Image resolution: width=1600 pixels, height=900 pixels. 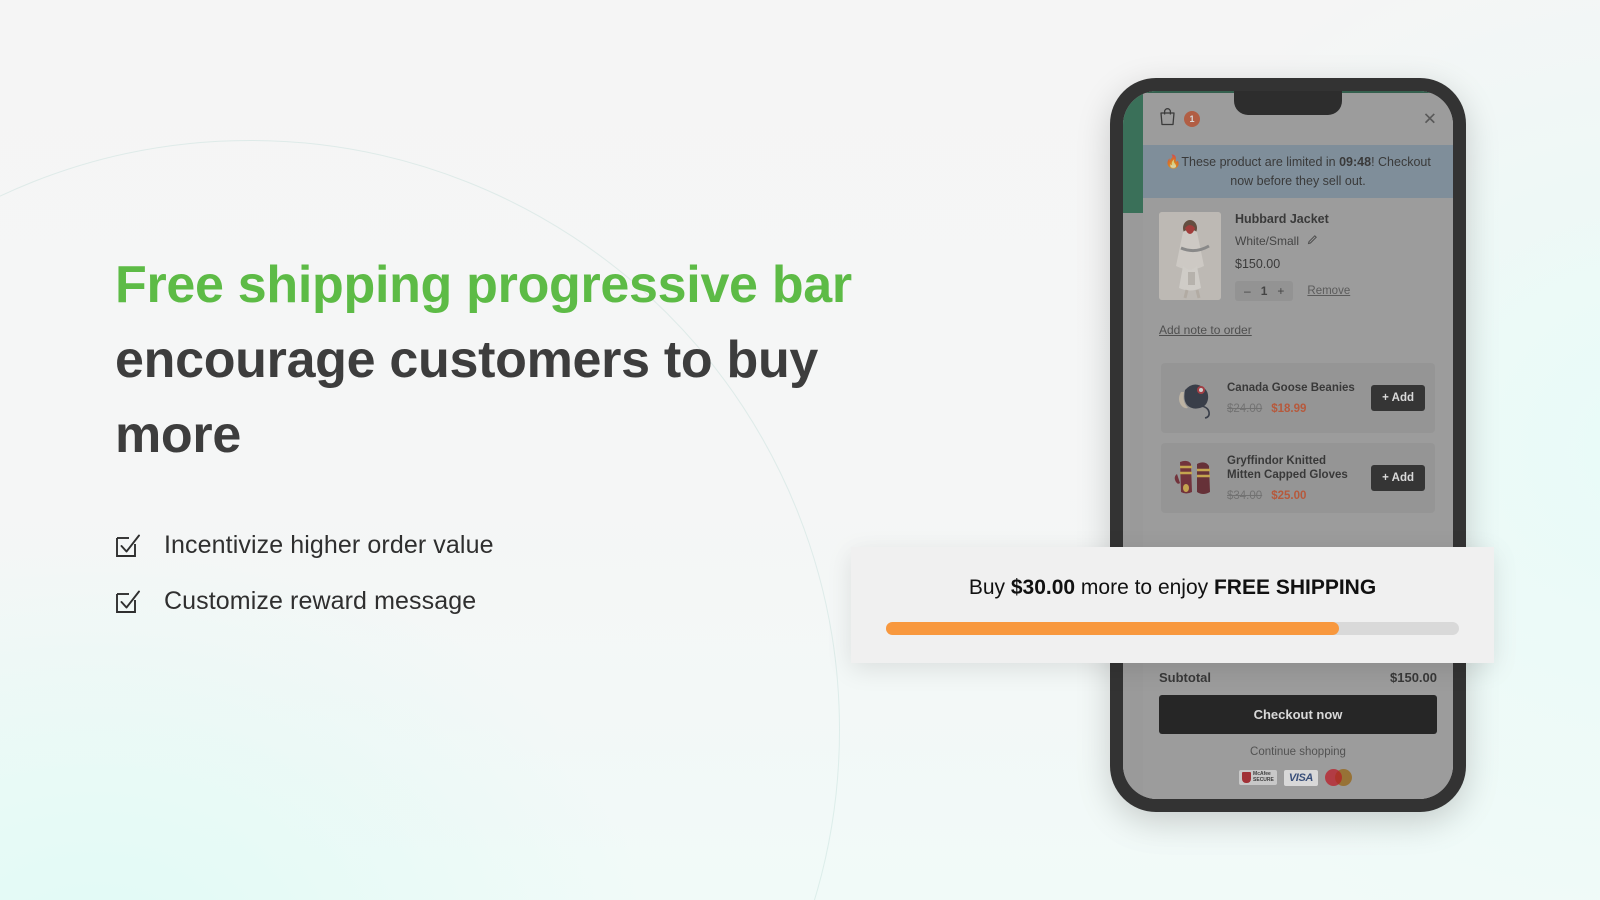 I want to click on upsell-old-price: $34.00, so click(x=1245, y=496).